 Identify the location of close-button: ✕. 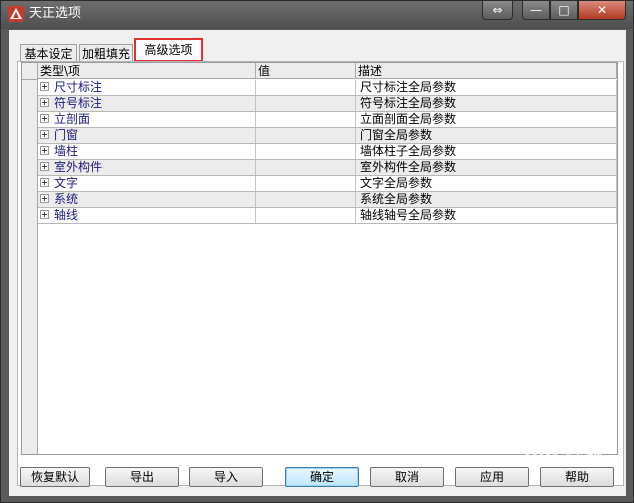
(602, 10).